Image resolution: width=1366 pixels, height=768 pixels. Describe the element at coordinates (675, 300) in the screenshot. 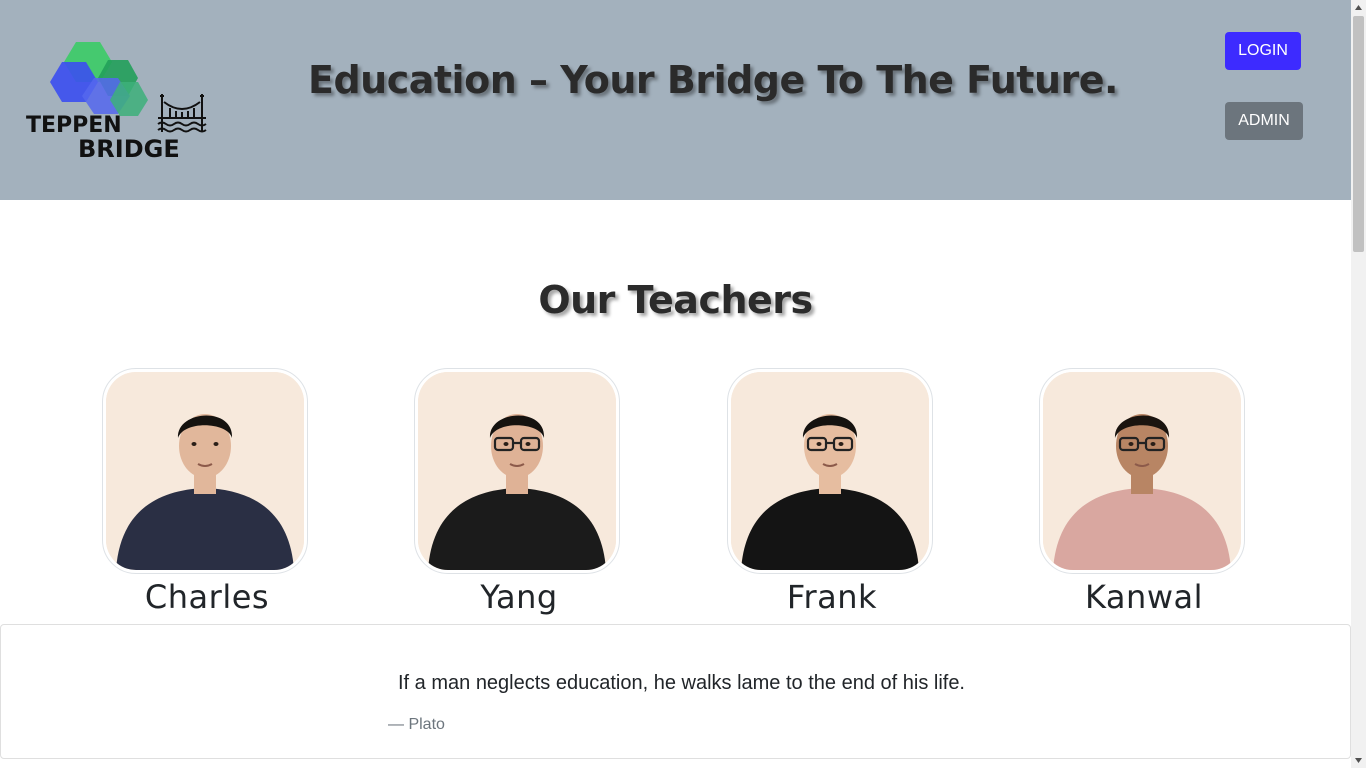

I see `section-title: Our Teachers` at that location.